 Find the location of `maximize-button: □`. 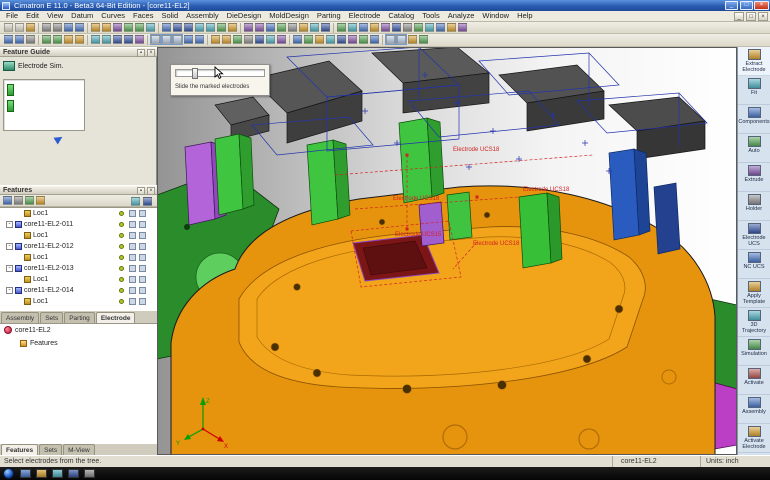

maximize-button: □ is located at coordinates (746, 5).